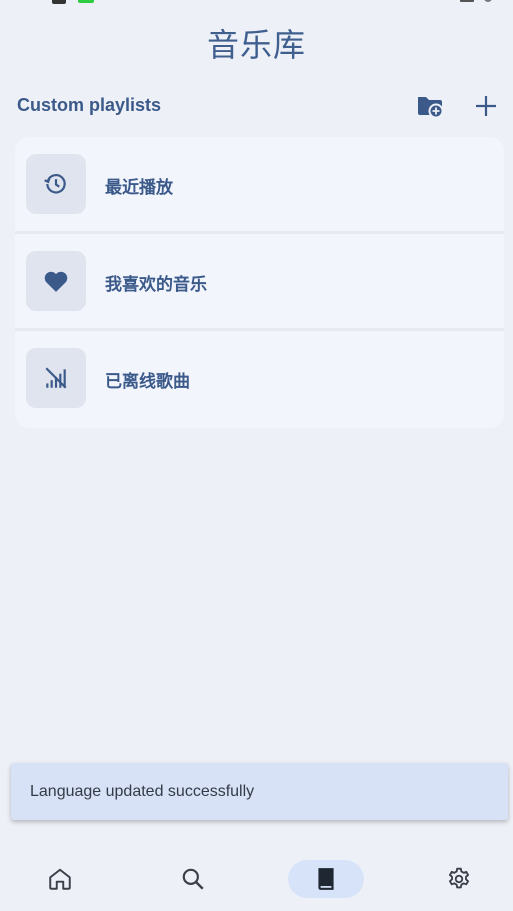 The height and width of the screenshot is (911, 513). I want to click on snackbar-message: Language updated successfully, so click(142, 791).